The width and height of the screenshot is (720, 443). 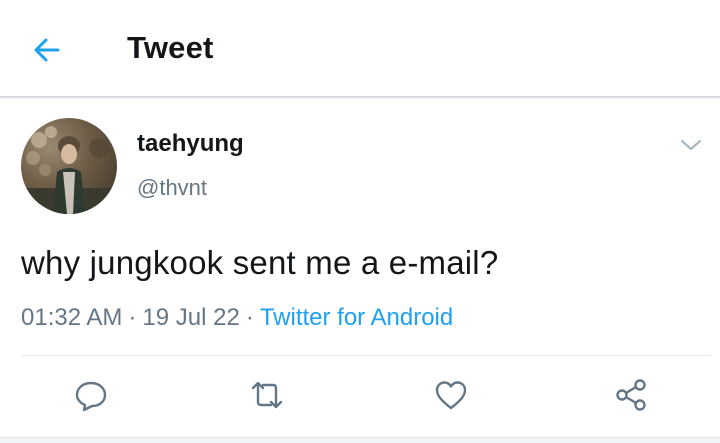 What do you see at coordinates (72, 317) in the screenshot?
I see `tweet-time: 01:32 AM` at bounding box center [72, 317].